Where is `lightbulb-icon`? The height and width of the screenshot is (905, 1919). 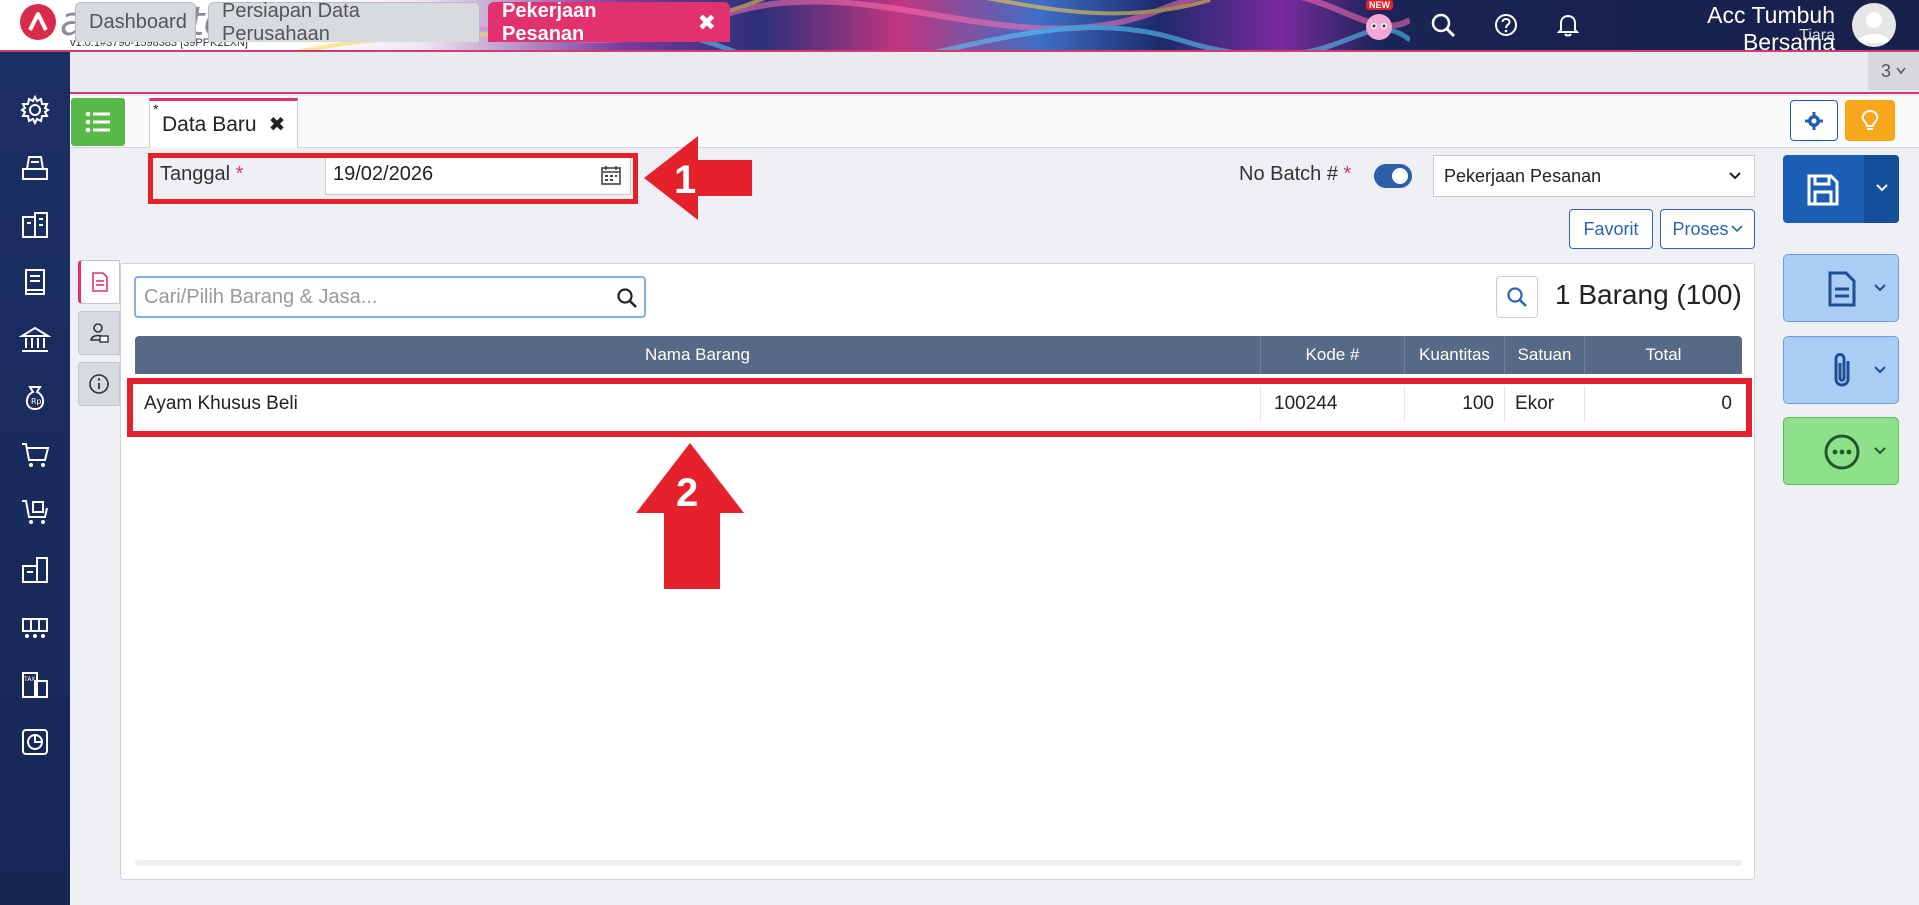
lightbulb-icon is located at coordinates (1870, 119).